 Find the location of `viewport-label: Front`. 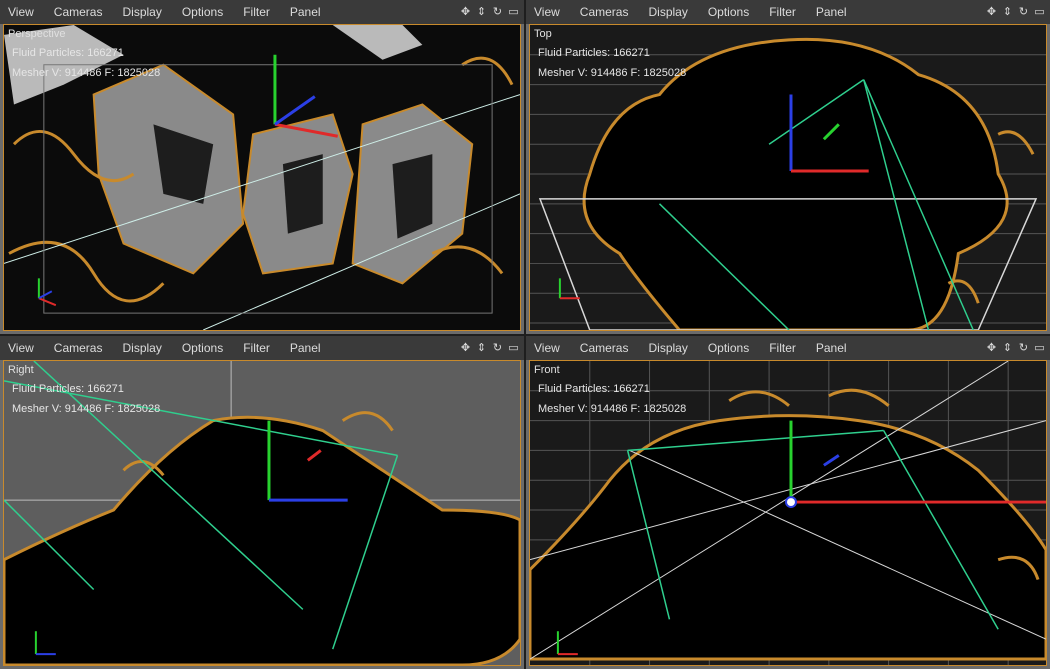

viewport-label: Front is located at coordinates (547, 370).